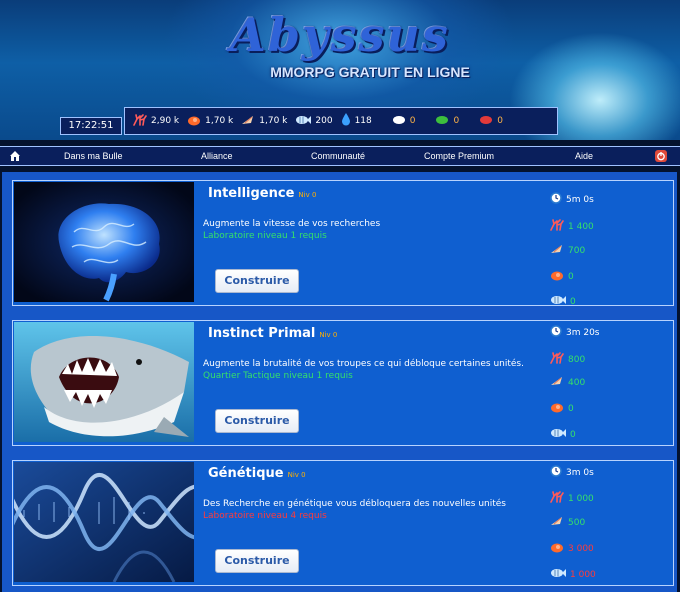  I want to click on research-time: 5m 0s, so click(572, 199).